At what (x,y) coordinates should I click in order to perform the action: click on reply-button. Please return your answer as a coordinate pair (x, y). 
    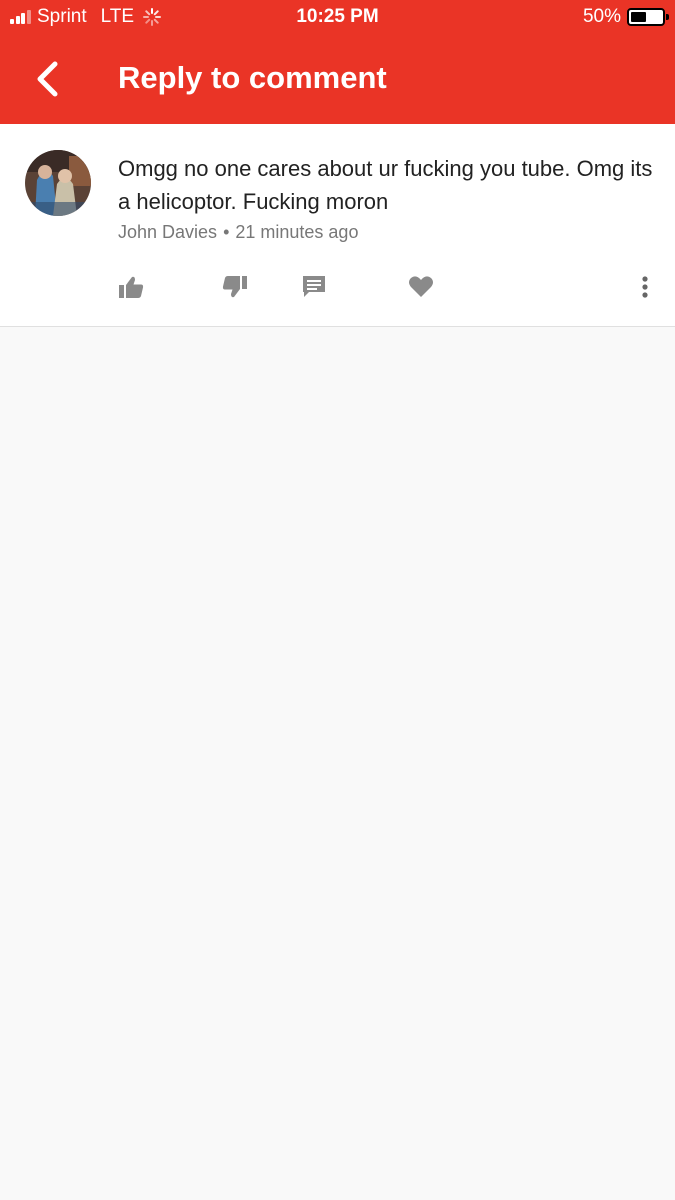
    Looking at the image, I should click on (314, 287).